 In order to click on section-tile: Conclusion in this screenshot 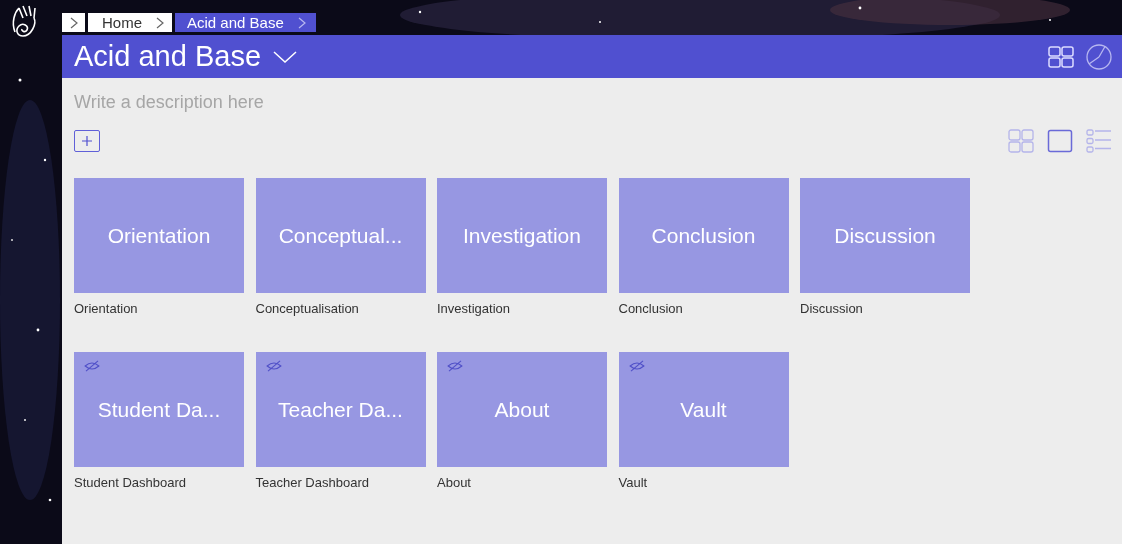, I will do `click(703, 235)`.